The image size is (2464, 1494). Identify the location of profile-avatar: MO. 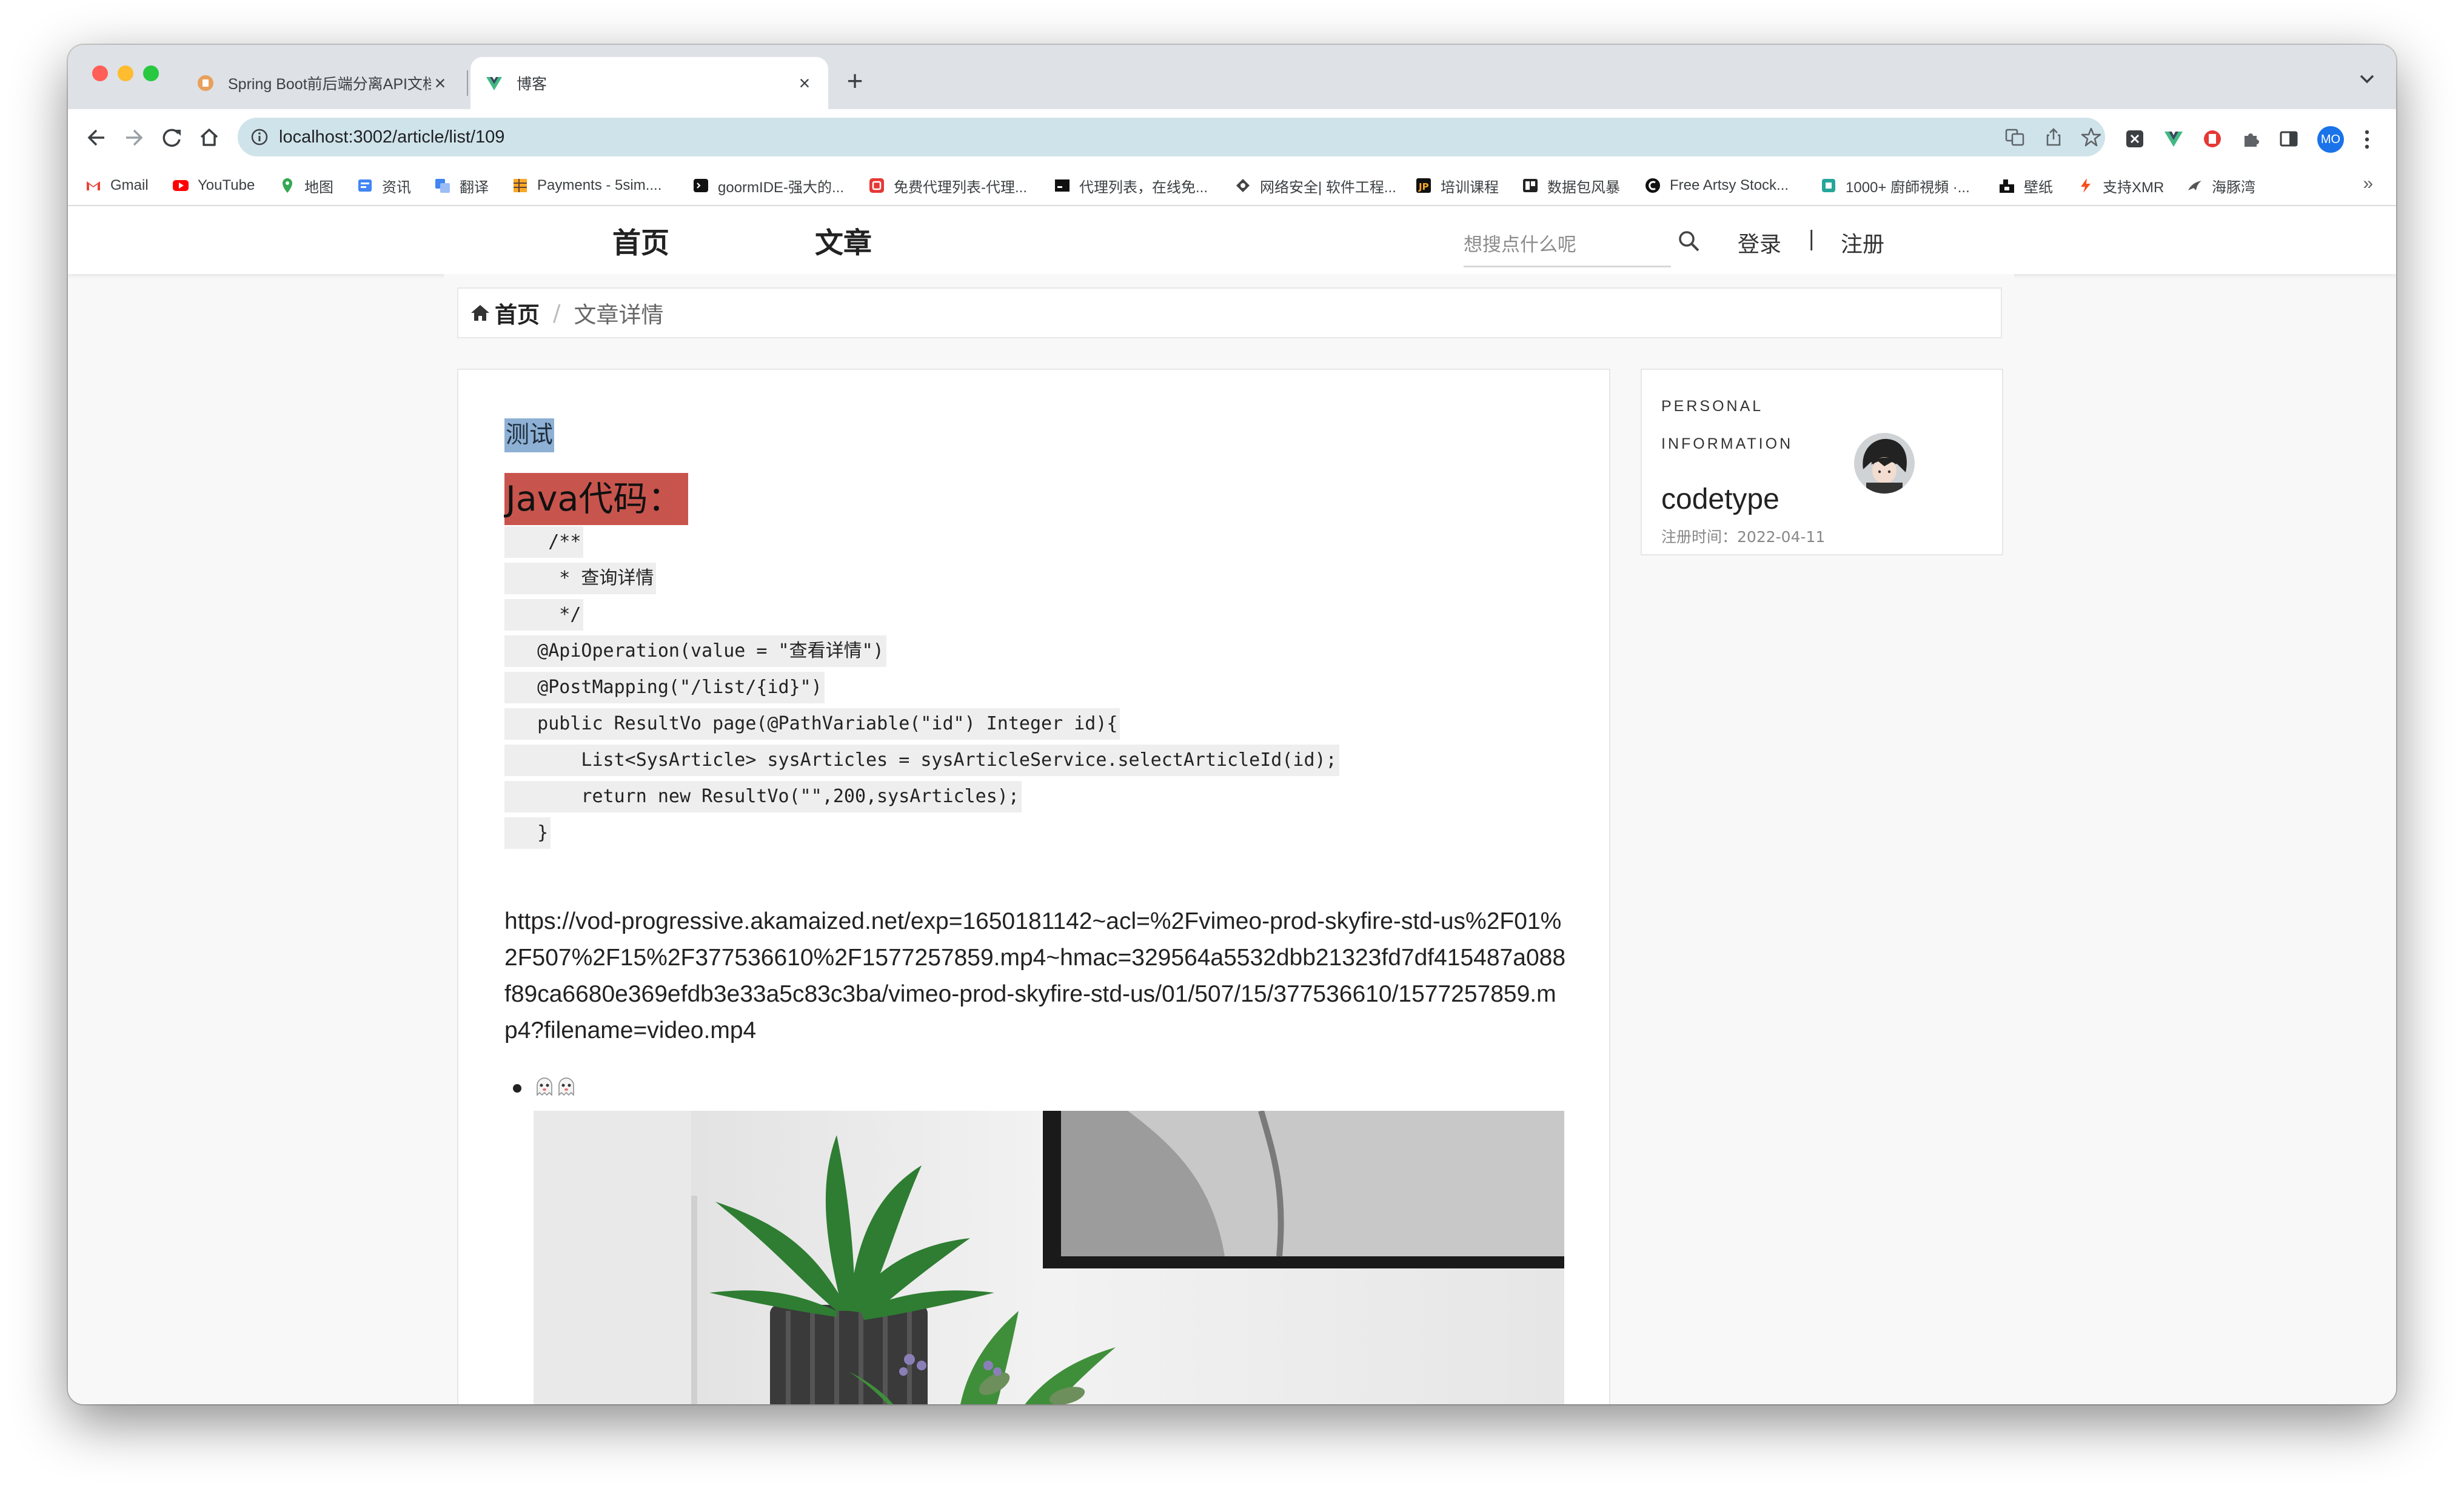
(2330, 139).